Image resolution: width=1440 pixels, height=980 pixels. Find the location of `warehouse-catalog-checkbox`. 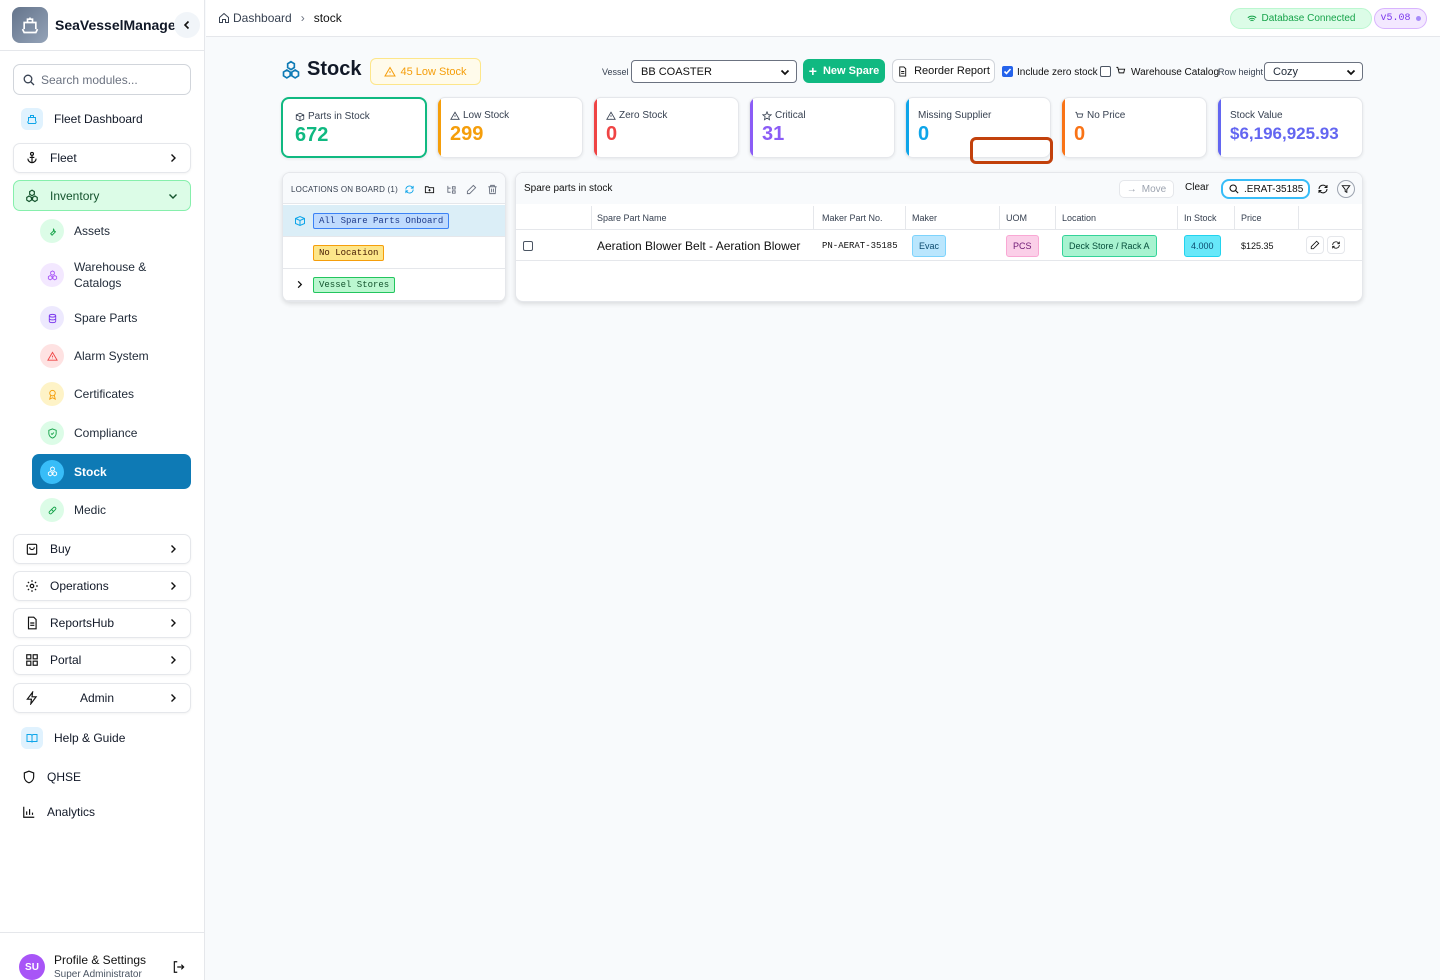

warehouse-catalog-checkbox is located at coordinates (1105, 71).